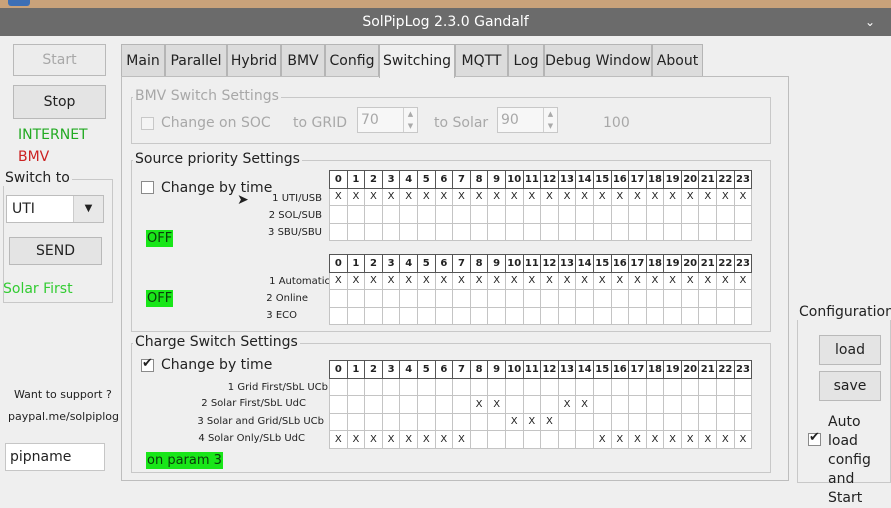 This screenshot has width=891, height=508. I want to click on auto-load-checkbox: ✔, so click(814, 438).